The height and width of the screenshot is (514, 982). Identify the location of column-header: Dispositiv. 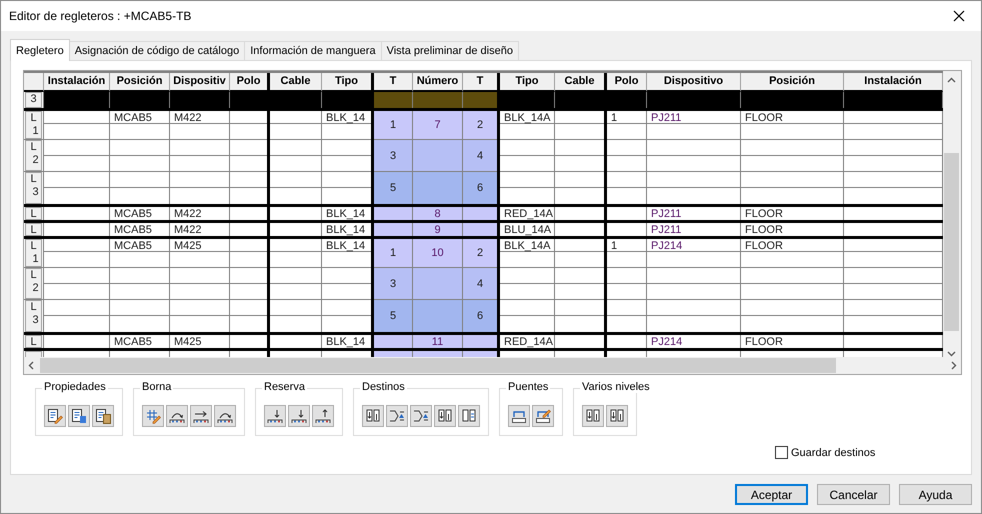
(200, 82).